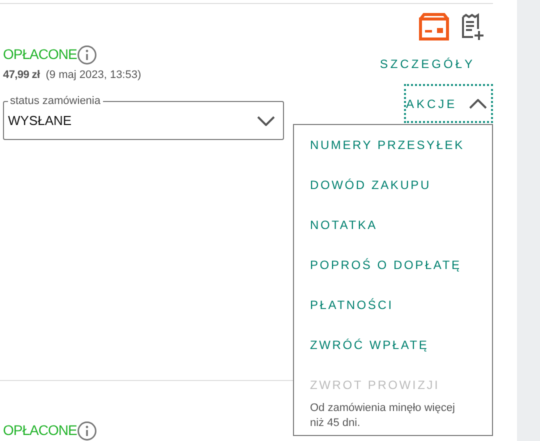  Describe the element at coordinates (427, 64) in the screenshot. I see `details-link: SZCZEGÓŁY` at that location.